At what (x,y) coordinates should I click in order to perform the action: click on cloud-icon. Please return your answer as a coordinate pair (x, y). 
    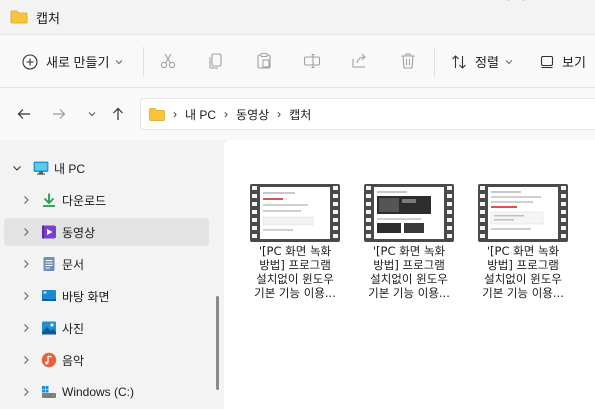
    Looking at the image, I should click on (516, 0).